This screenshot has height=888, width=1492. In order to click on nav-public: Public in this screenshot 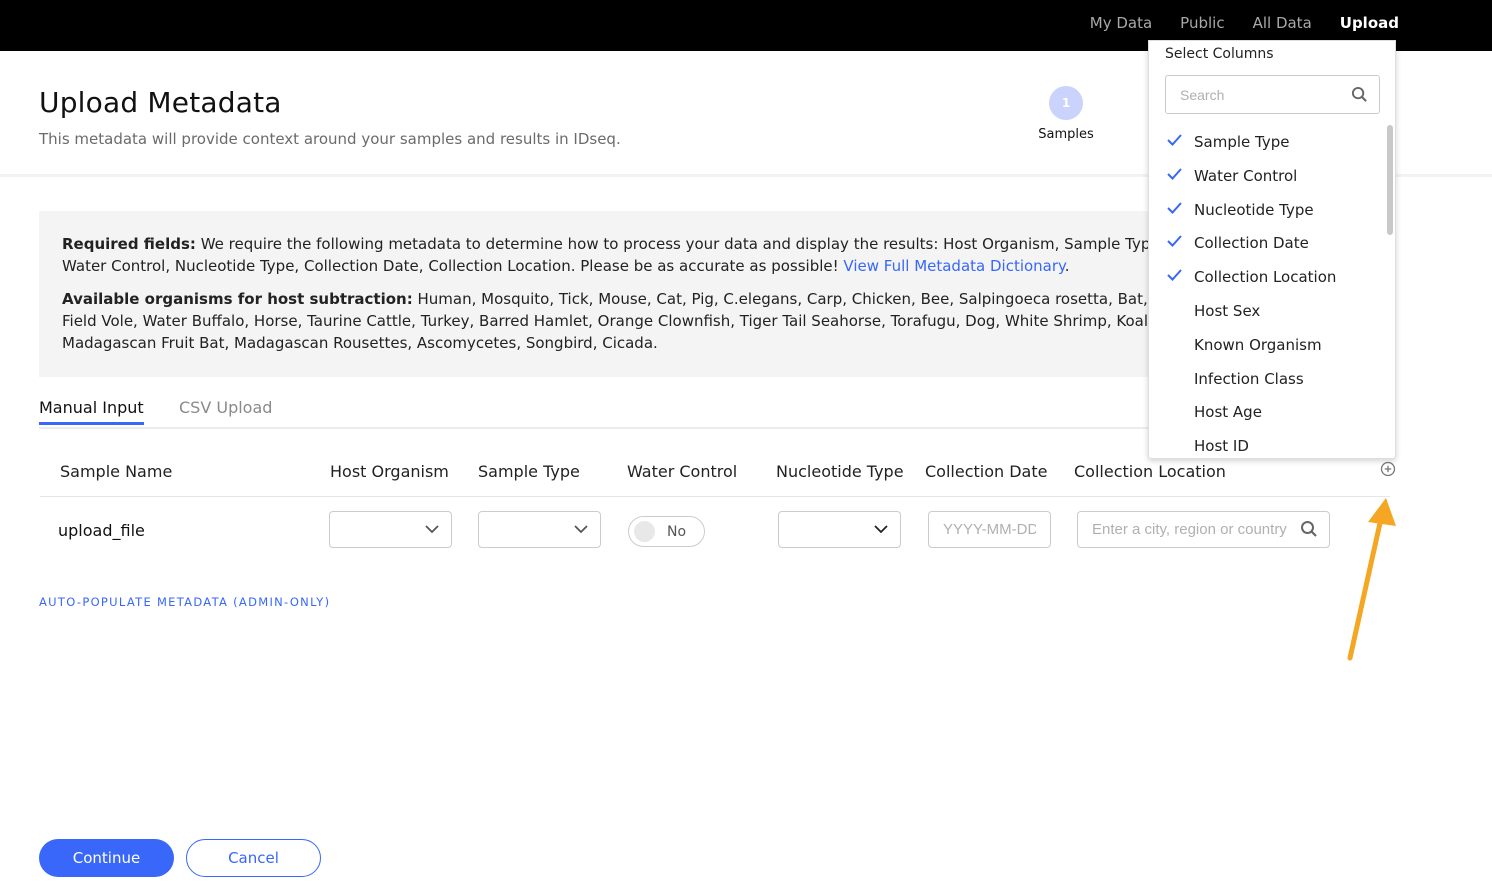, I will do `click(1202, 23)`.